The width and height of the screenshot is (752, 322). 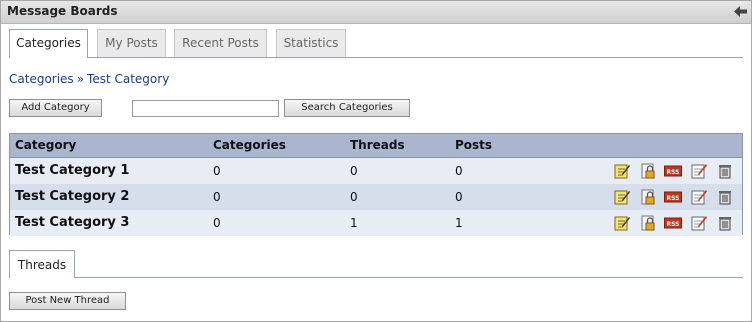 I want to click on tab-statistics: Statistics, so click(x=311, y=43).